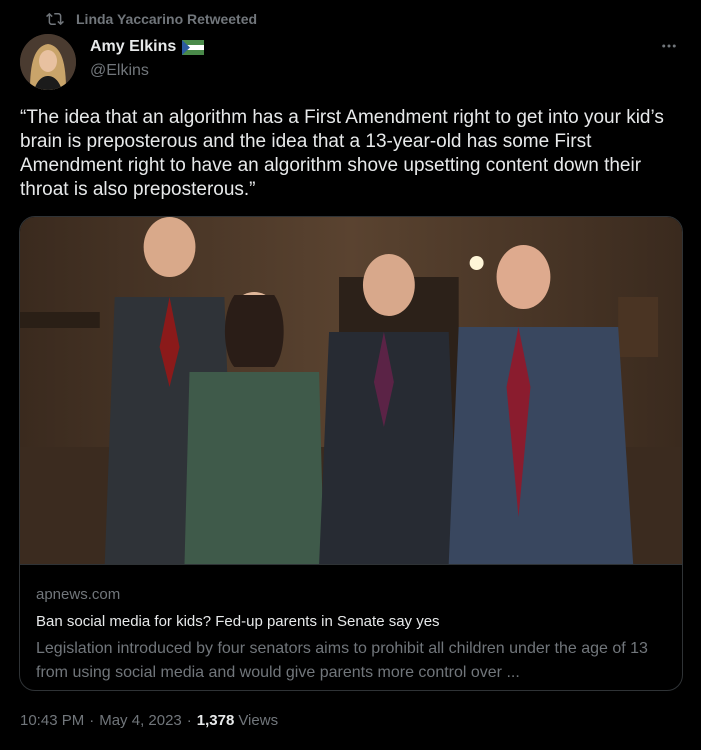 Image resolution: width=701 pixels, height=750 pixels. I want to click on more-icon, so click(669, 48).